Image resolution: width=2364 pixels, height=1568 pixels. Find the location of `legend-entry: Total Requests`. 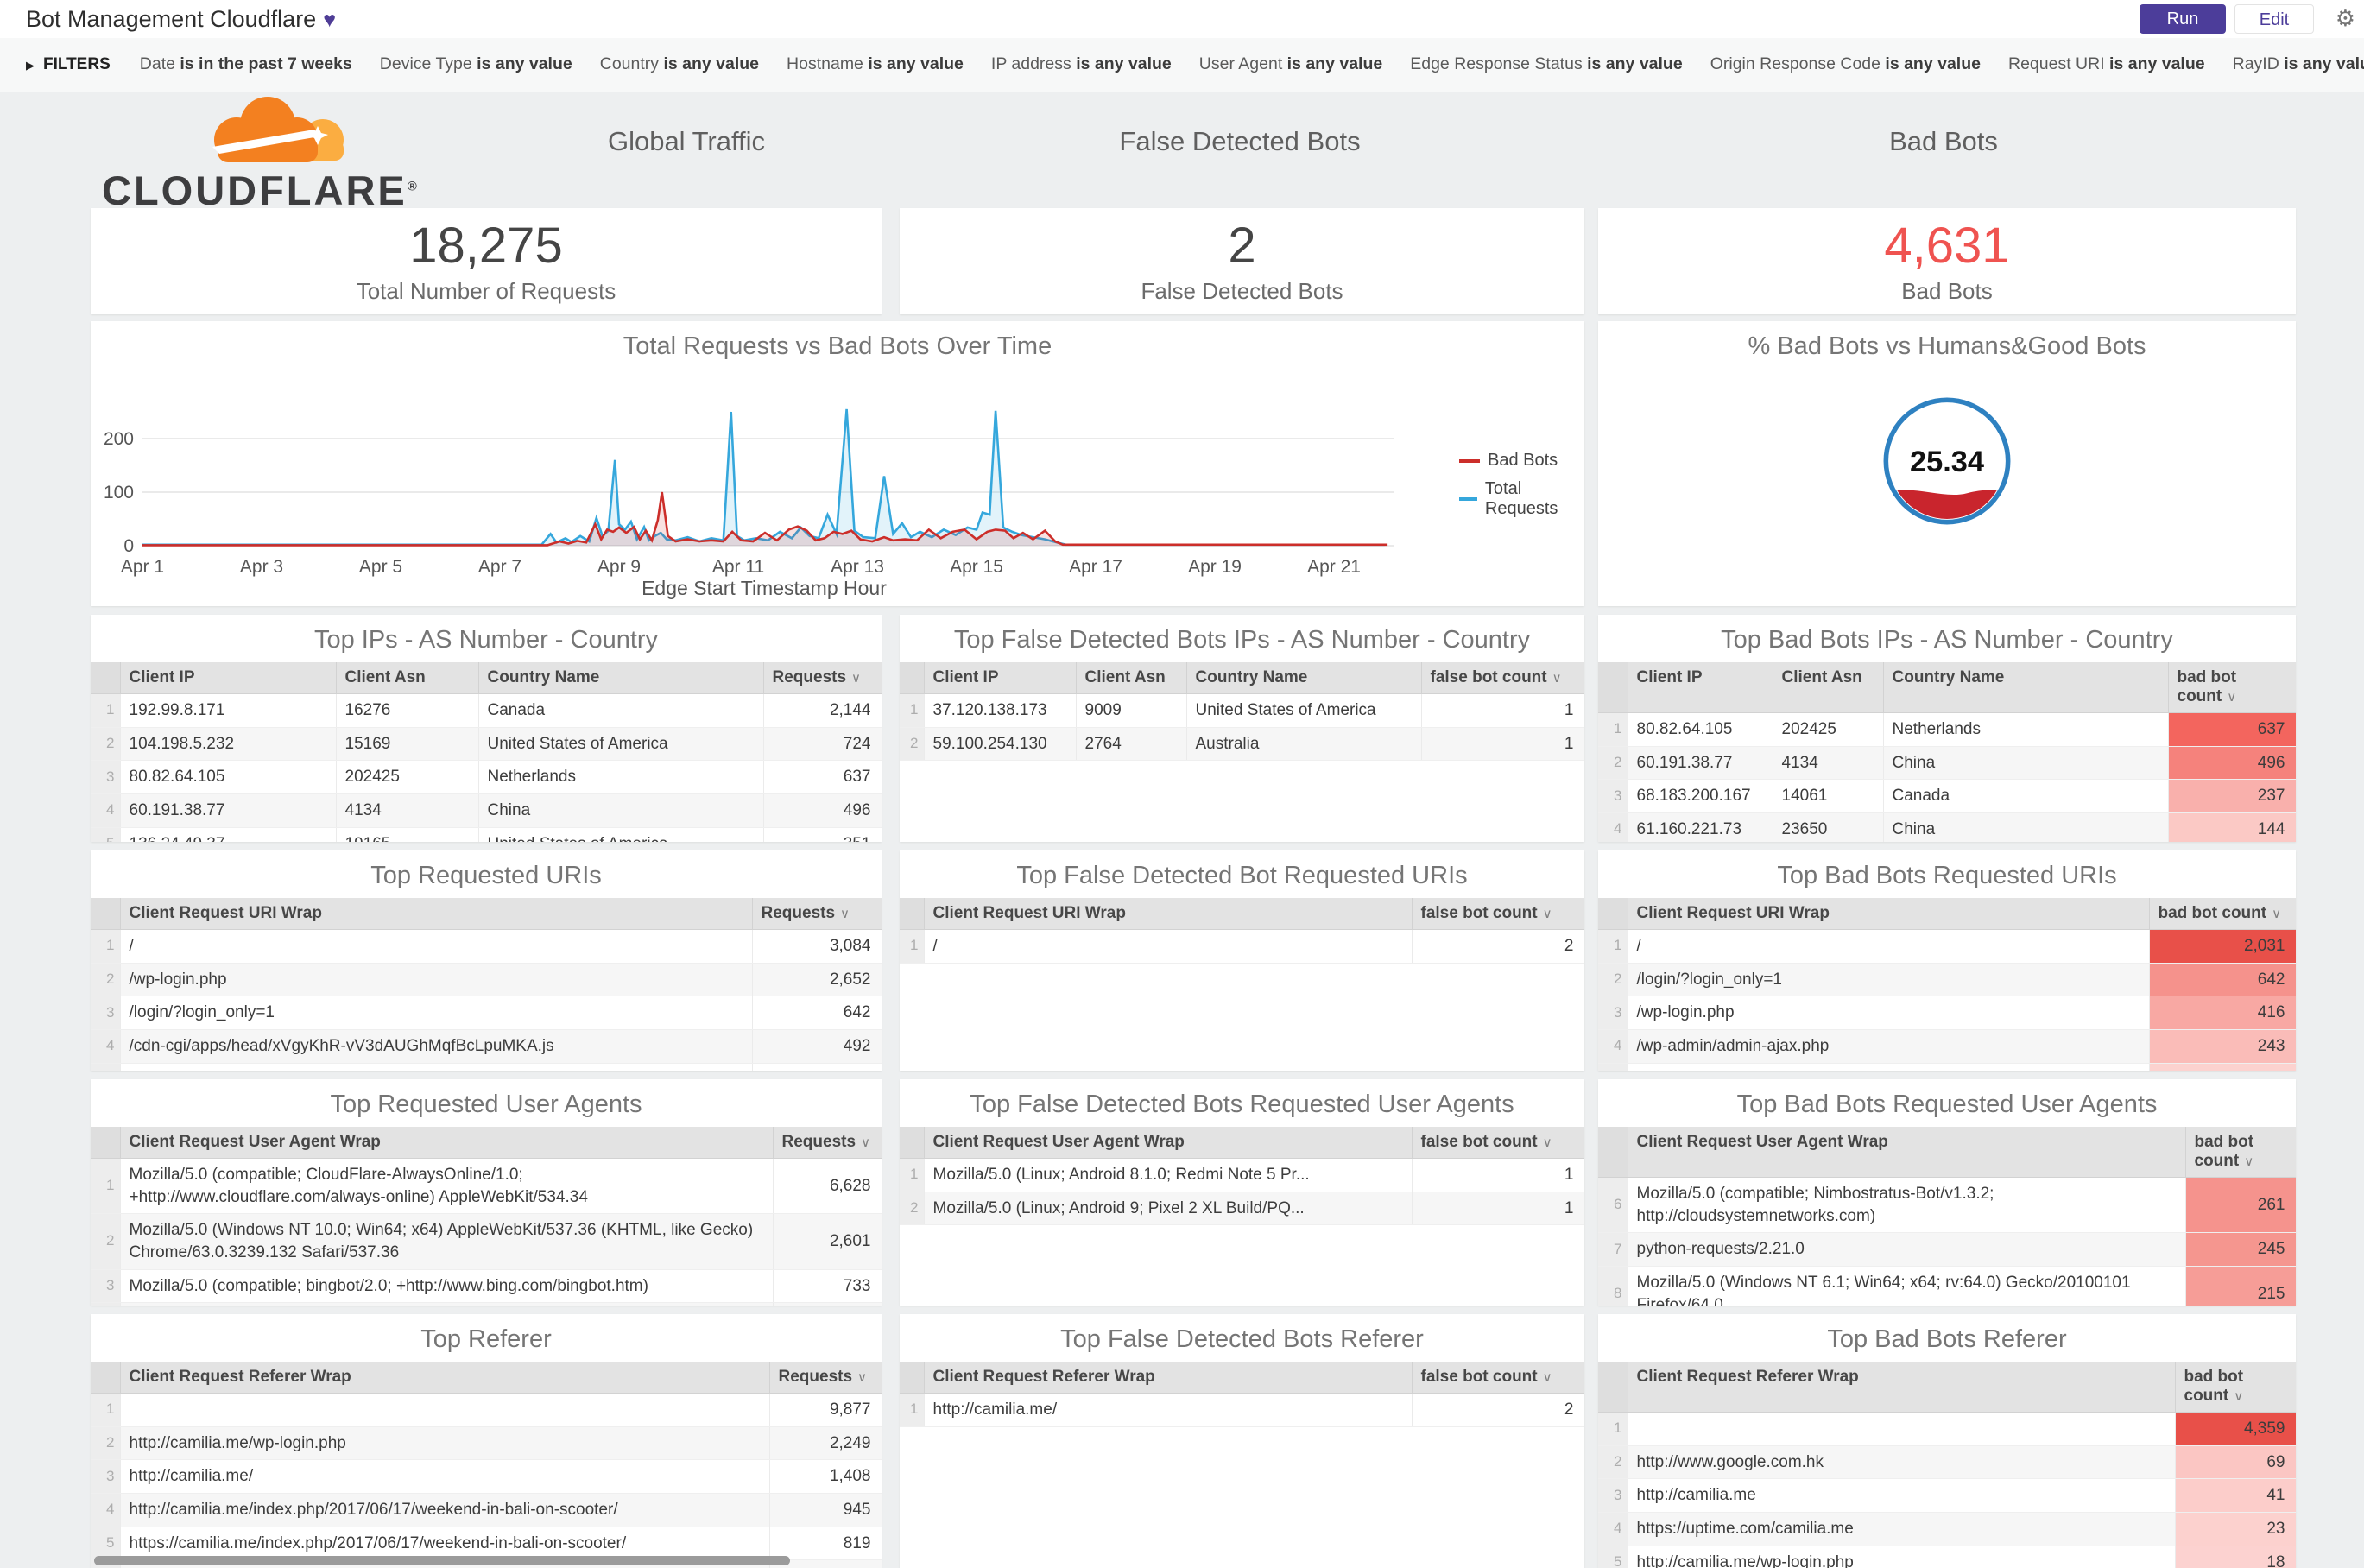

legend-entry: Total Requests is located at coordinates (1521, 499).